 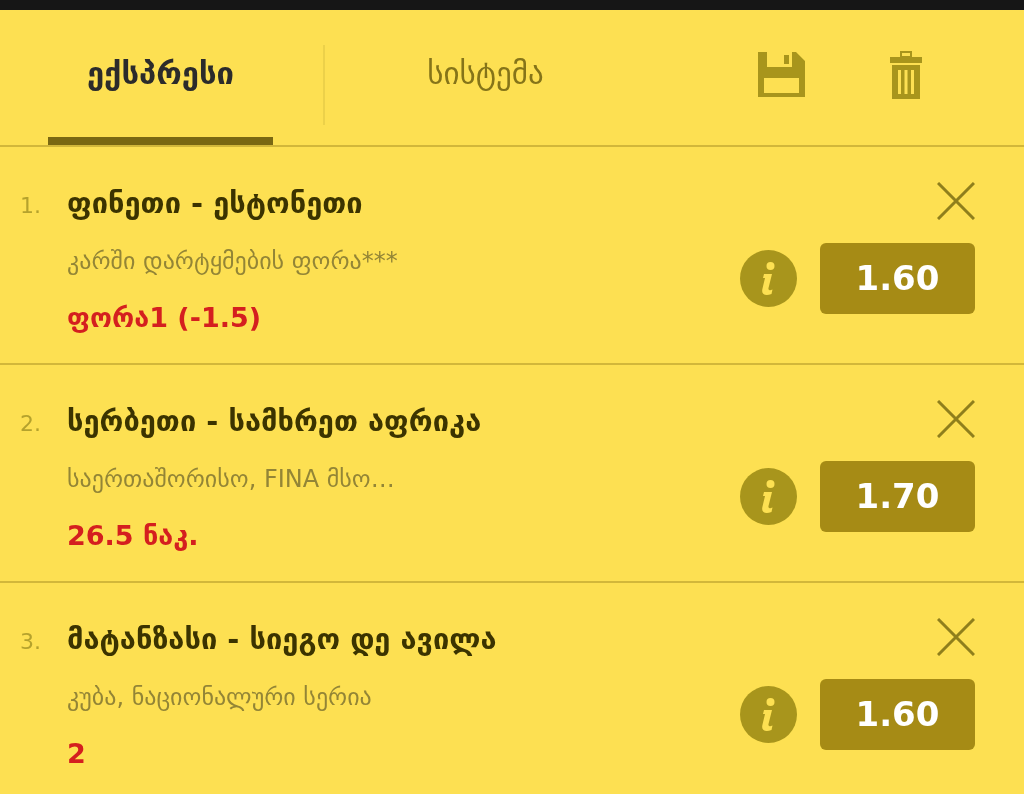 What do you see at coordinates (76, 754) in the screenshot?
I see `selection-label: 2` at bounding box center [76, 754].